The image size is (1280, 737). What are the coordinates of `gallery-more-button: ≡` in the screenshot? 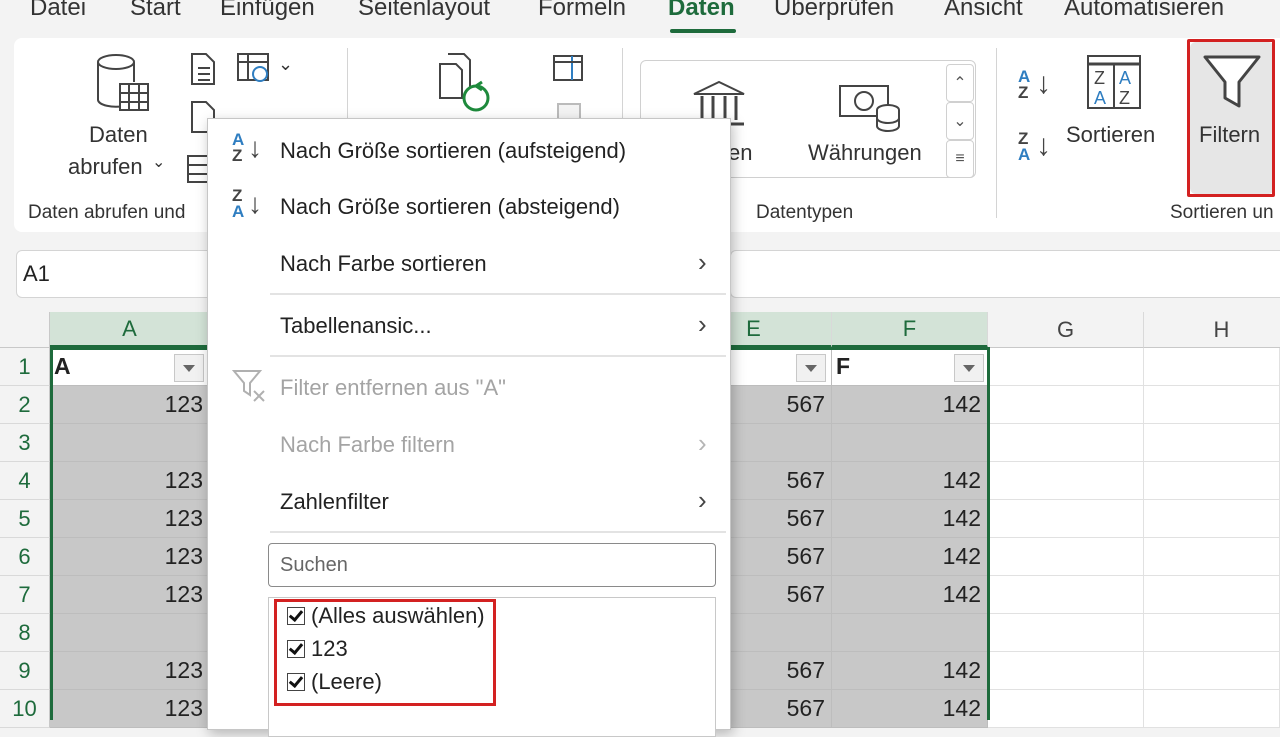 It's located at (960, 159).